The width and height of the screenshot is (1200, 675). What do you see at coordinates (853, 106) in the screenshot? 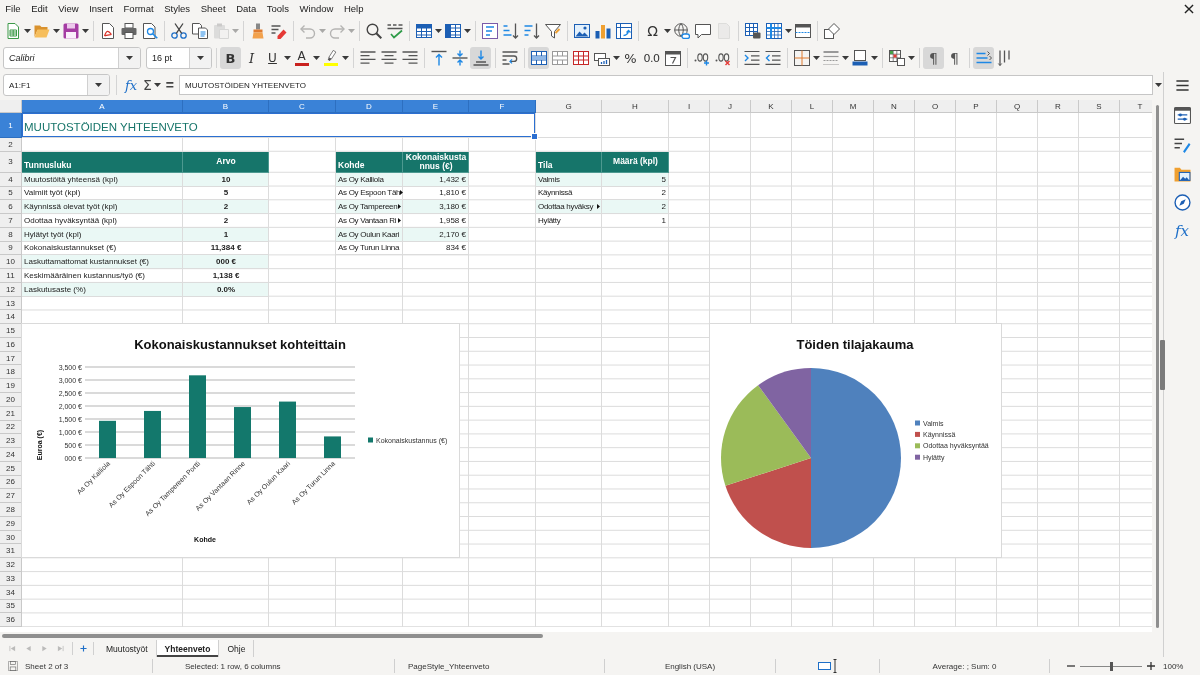
I see `column-header: M` at bounding box center [853, 106].